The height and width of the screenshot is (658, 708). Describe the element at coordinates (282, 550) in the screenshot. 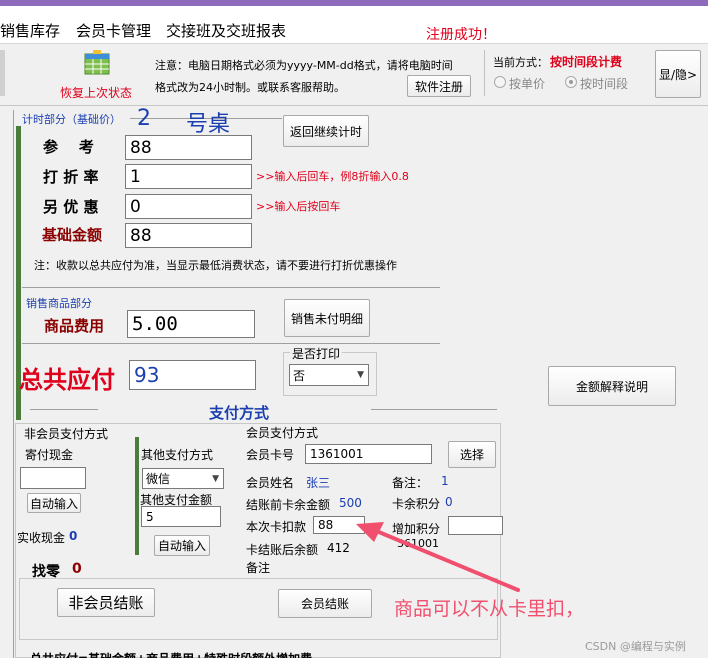

I see `after-balance-label: 卡结账后余额` at that location.